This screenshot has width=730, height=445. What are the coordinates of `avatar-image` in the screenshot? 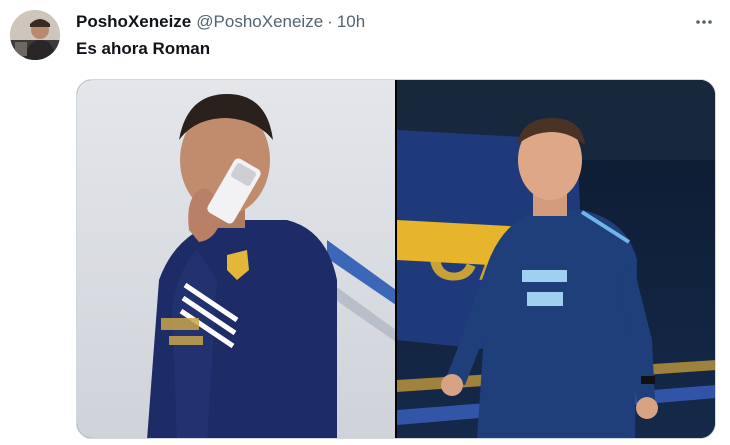 It's located at (35, 35).